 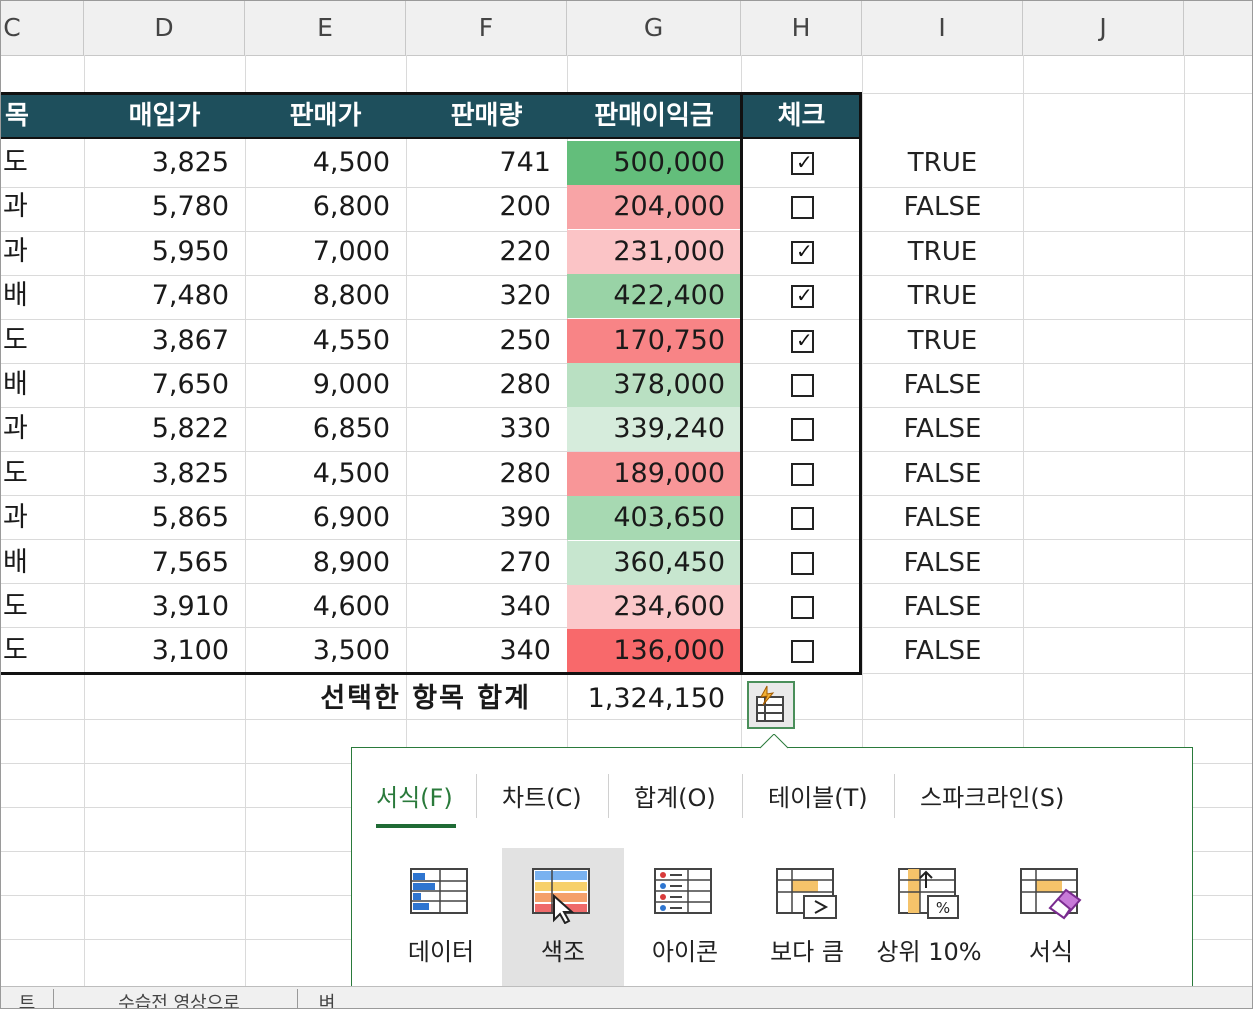 What do you see at coordinates (801, 28) in the screenshot?
I see `column-header-h: H` at bounding box center [801, 28].